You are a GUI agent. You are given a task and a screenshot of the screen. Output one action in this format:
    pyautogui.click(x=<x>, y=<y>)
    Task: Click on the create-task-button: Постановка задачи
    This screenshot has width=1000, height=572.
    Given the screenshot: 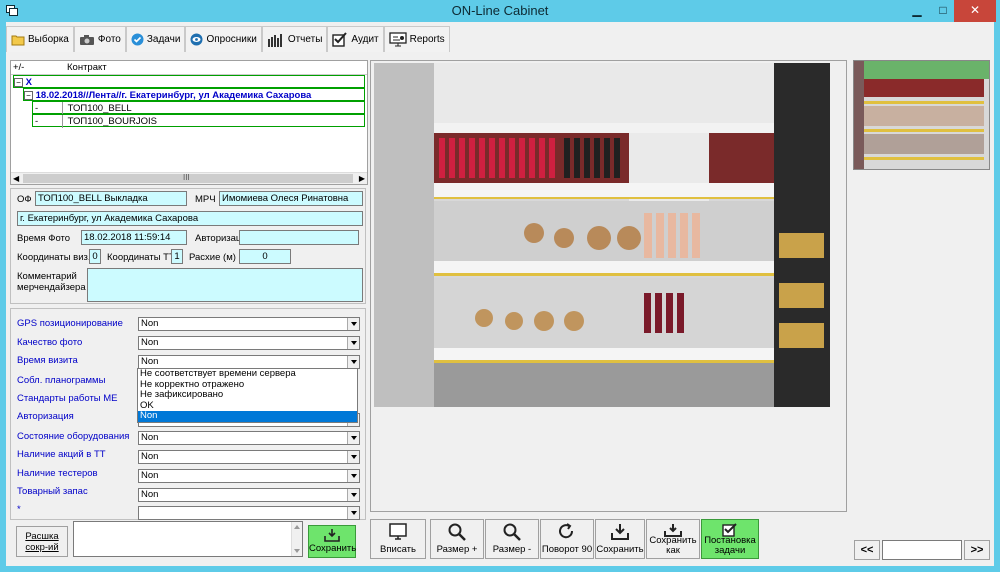 What is the action you would take?
    pyautogui.click(x=730, y=539)
    